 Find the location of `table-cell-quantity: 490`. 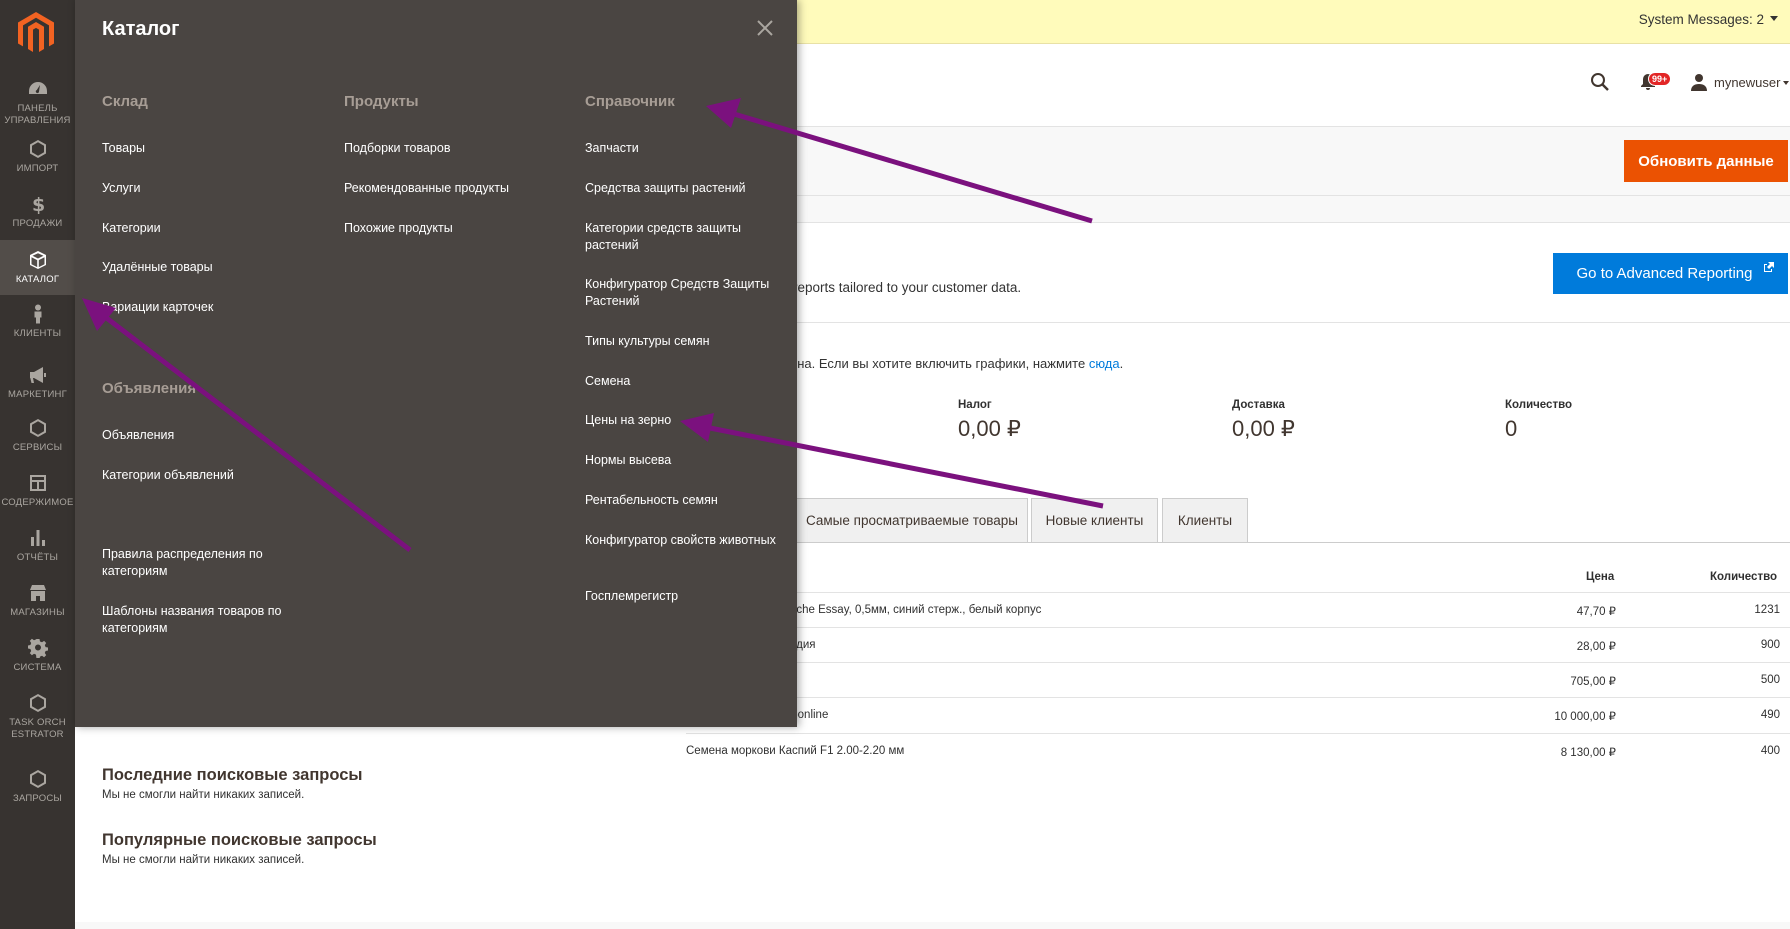

table-cell-quantity: 490 is located at coordinates (1770, 715).